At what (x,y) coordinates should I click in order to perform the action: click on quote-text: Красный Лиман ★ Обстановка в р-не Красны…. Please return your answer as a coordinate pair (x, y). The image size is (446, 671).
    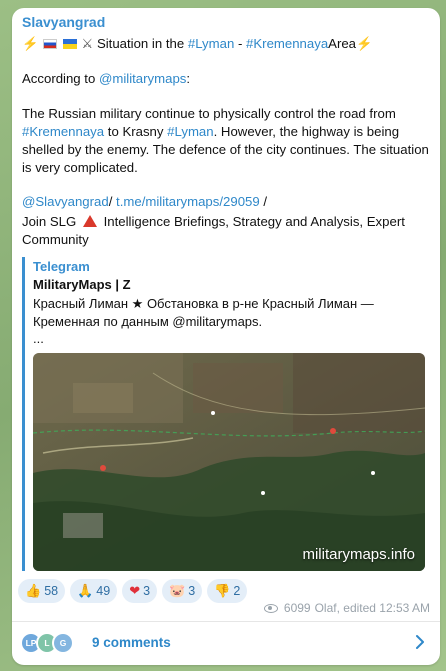
    Looking at the image, I should click on (203, 312).